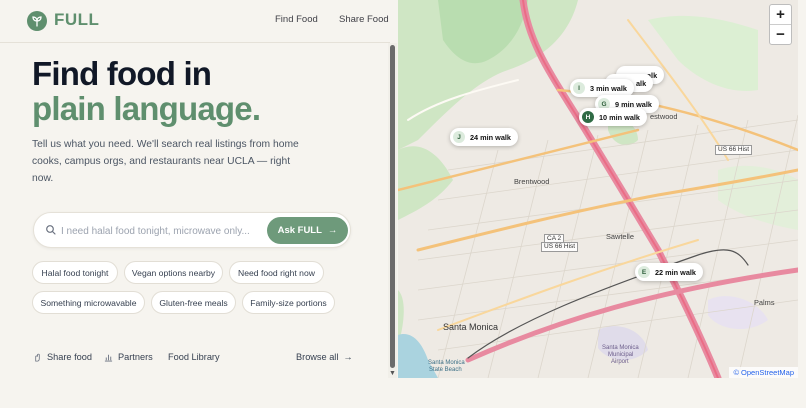 This screenshot has width=806, height=408. I want to click on search-bar: Ask FULL →, so click(192, 230).